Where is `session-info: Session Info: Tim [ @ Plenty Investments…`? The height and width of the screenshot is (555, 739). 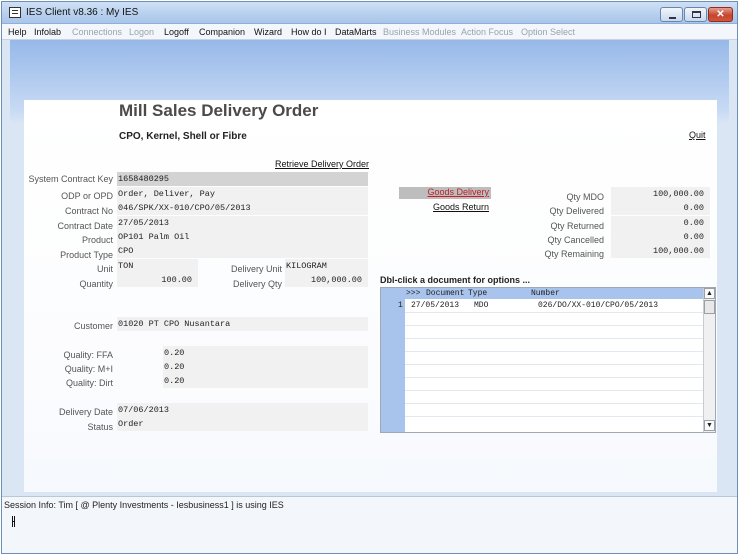
session-info: Session Info: Tim [ @ Plenty Investments… is located at coordinates (144, 505).